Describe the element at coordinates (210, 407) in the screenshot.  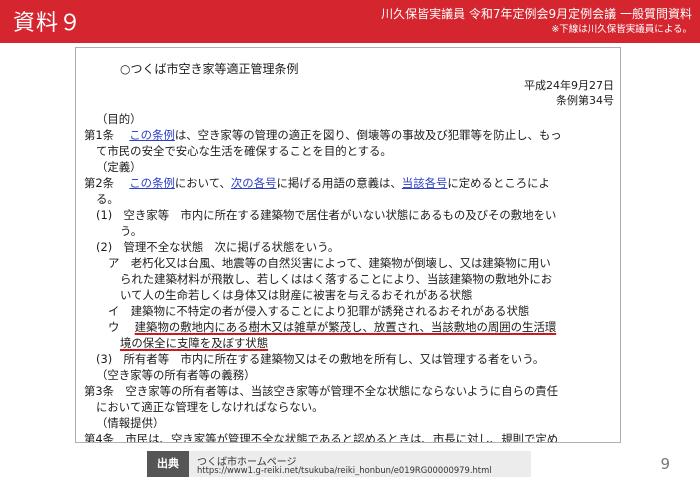
I see `article-3-cont: において適正な管理をしなければならない。` at that location.